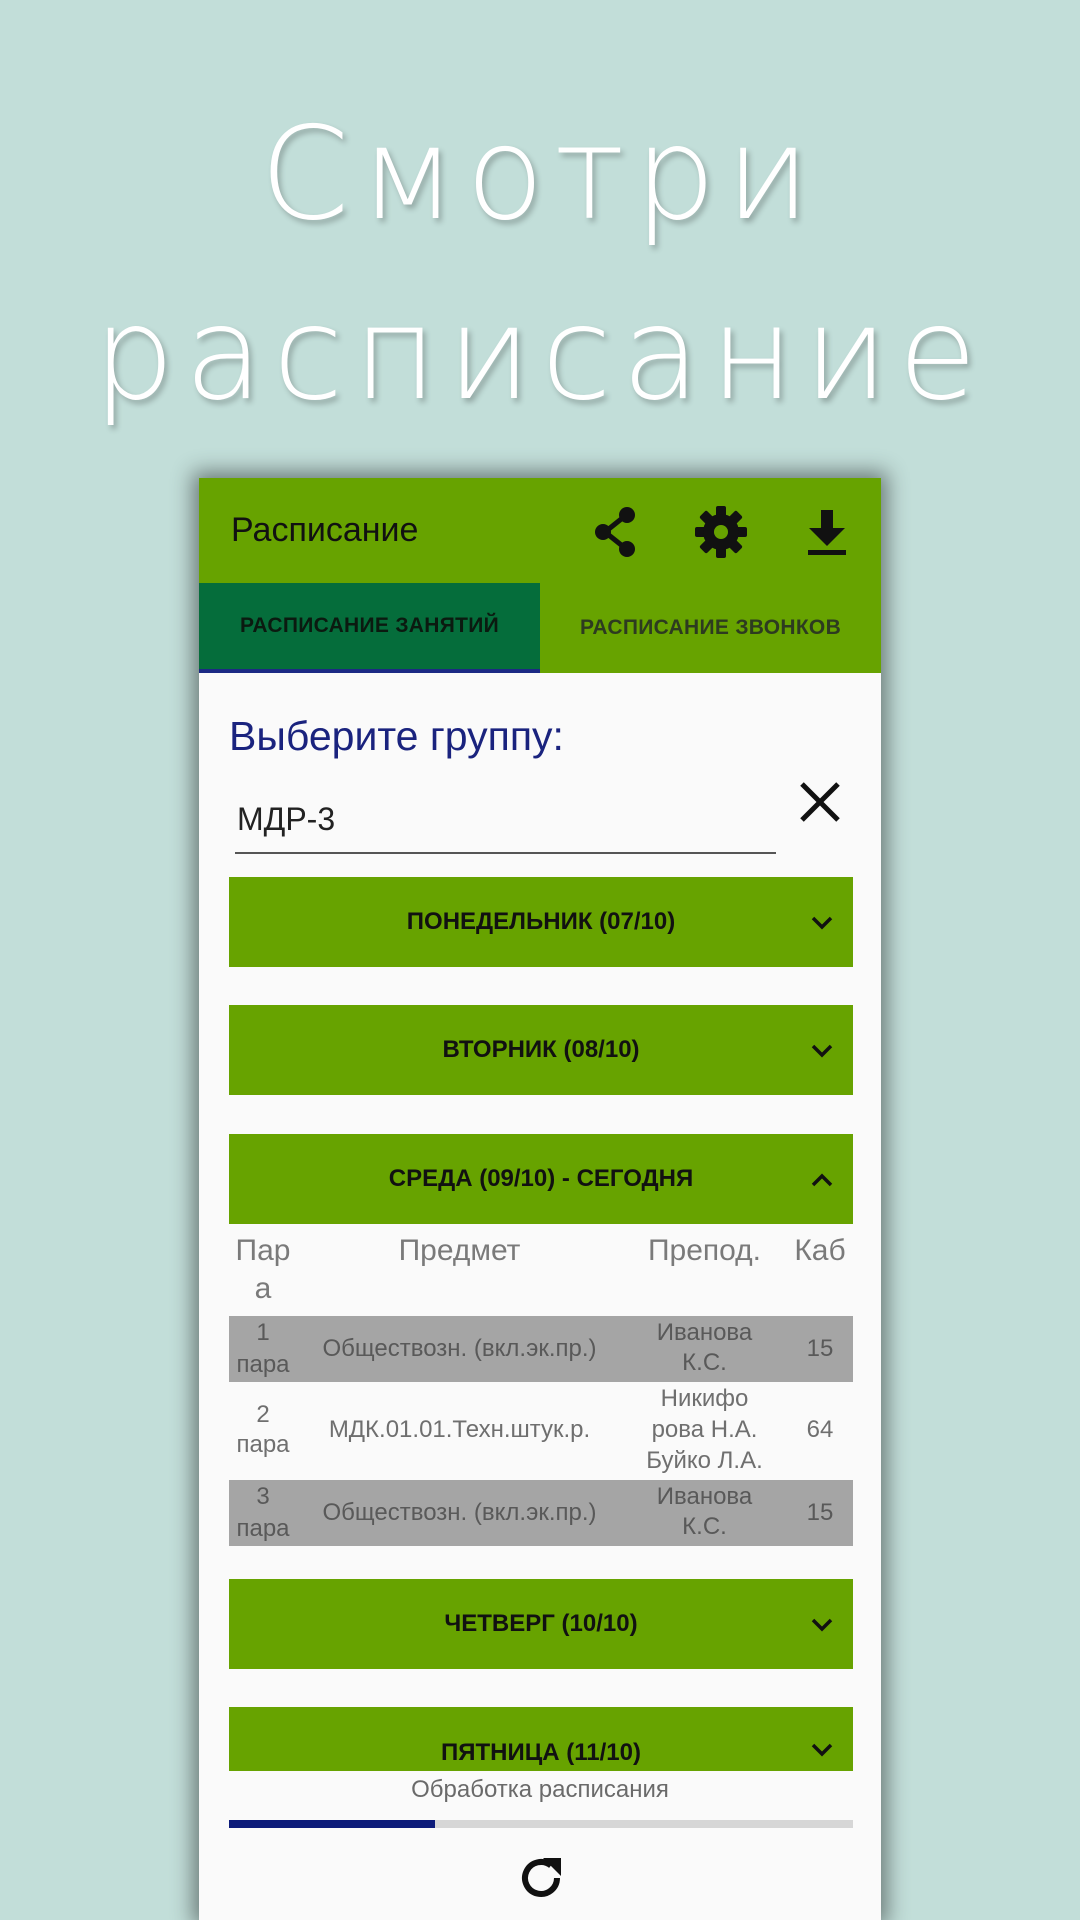  I want to click on row-teacher-line-1: Никифо, so click(704, 1398).